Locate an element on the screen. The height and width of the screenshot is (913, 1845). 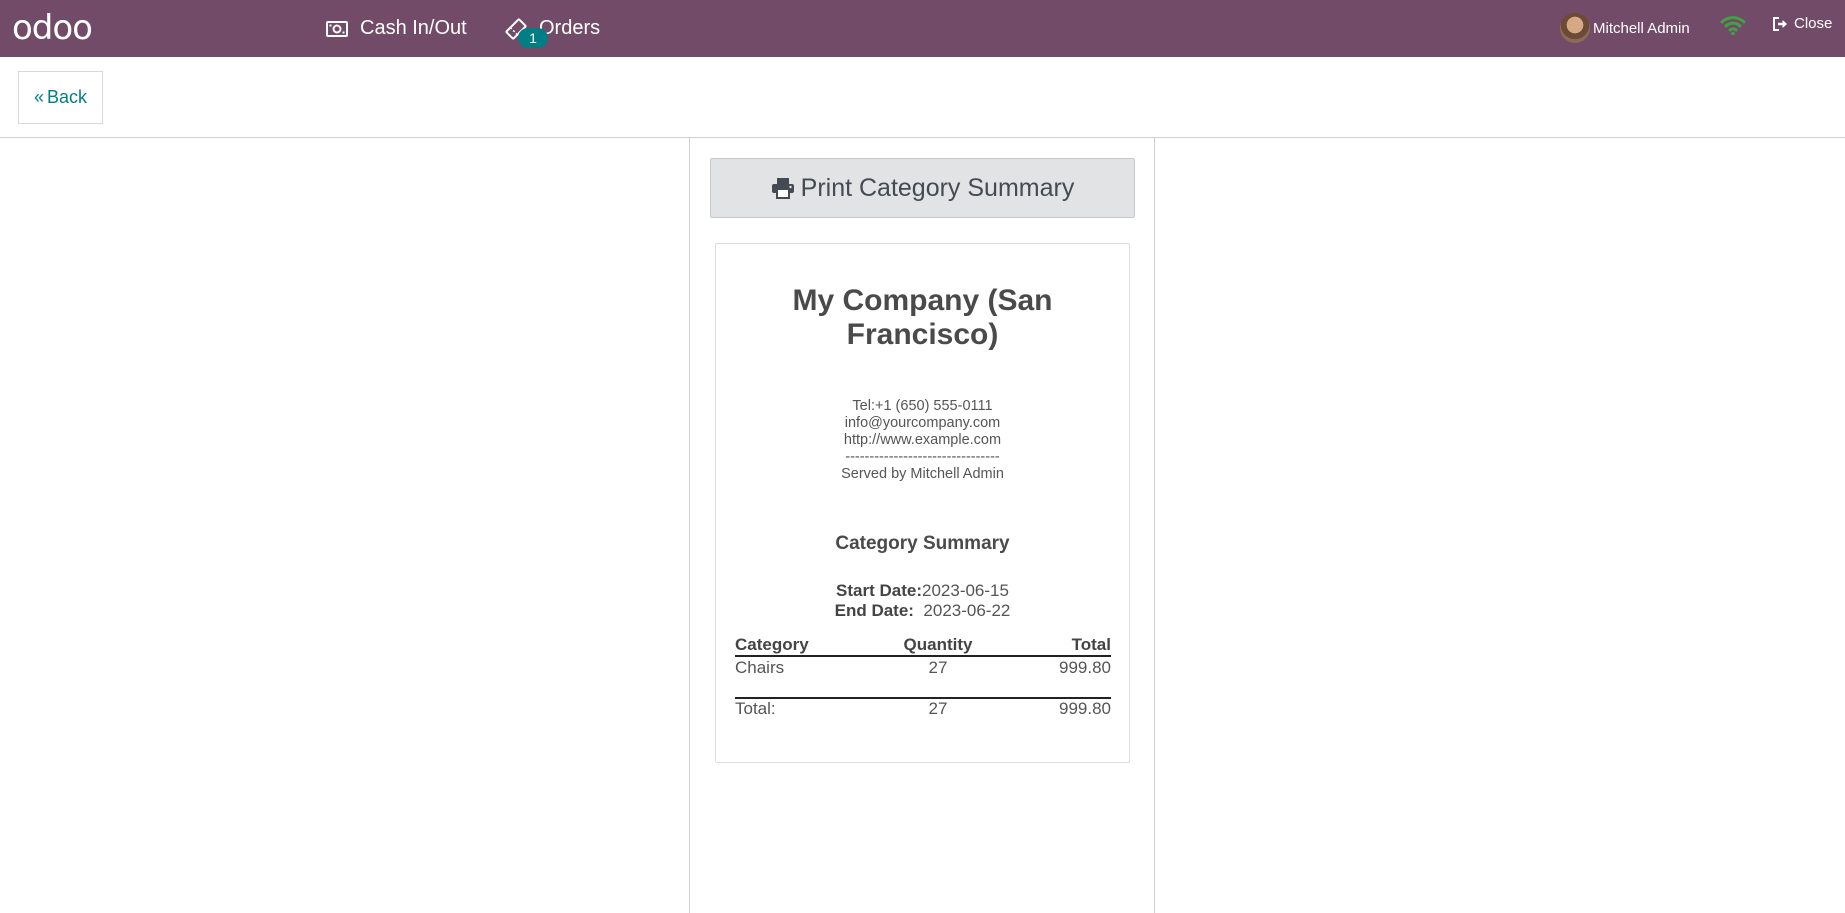
row-total: 999.80 is located at coordinates (1085, 667).